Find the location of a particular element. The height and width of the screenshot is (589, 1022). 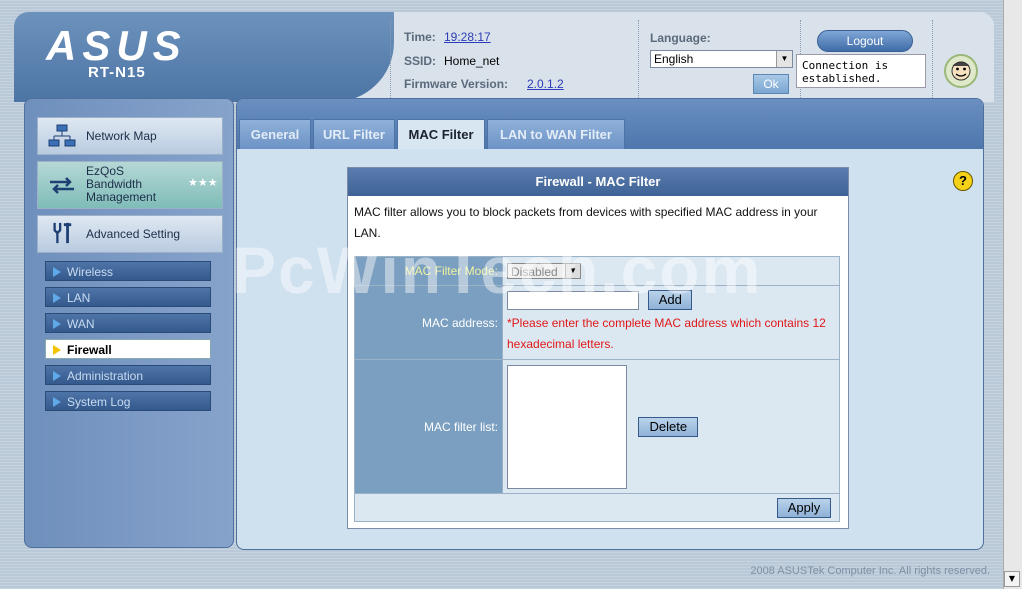

sidebar-item-network-map: Network Map is located at coordinates (130, 136).